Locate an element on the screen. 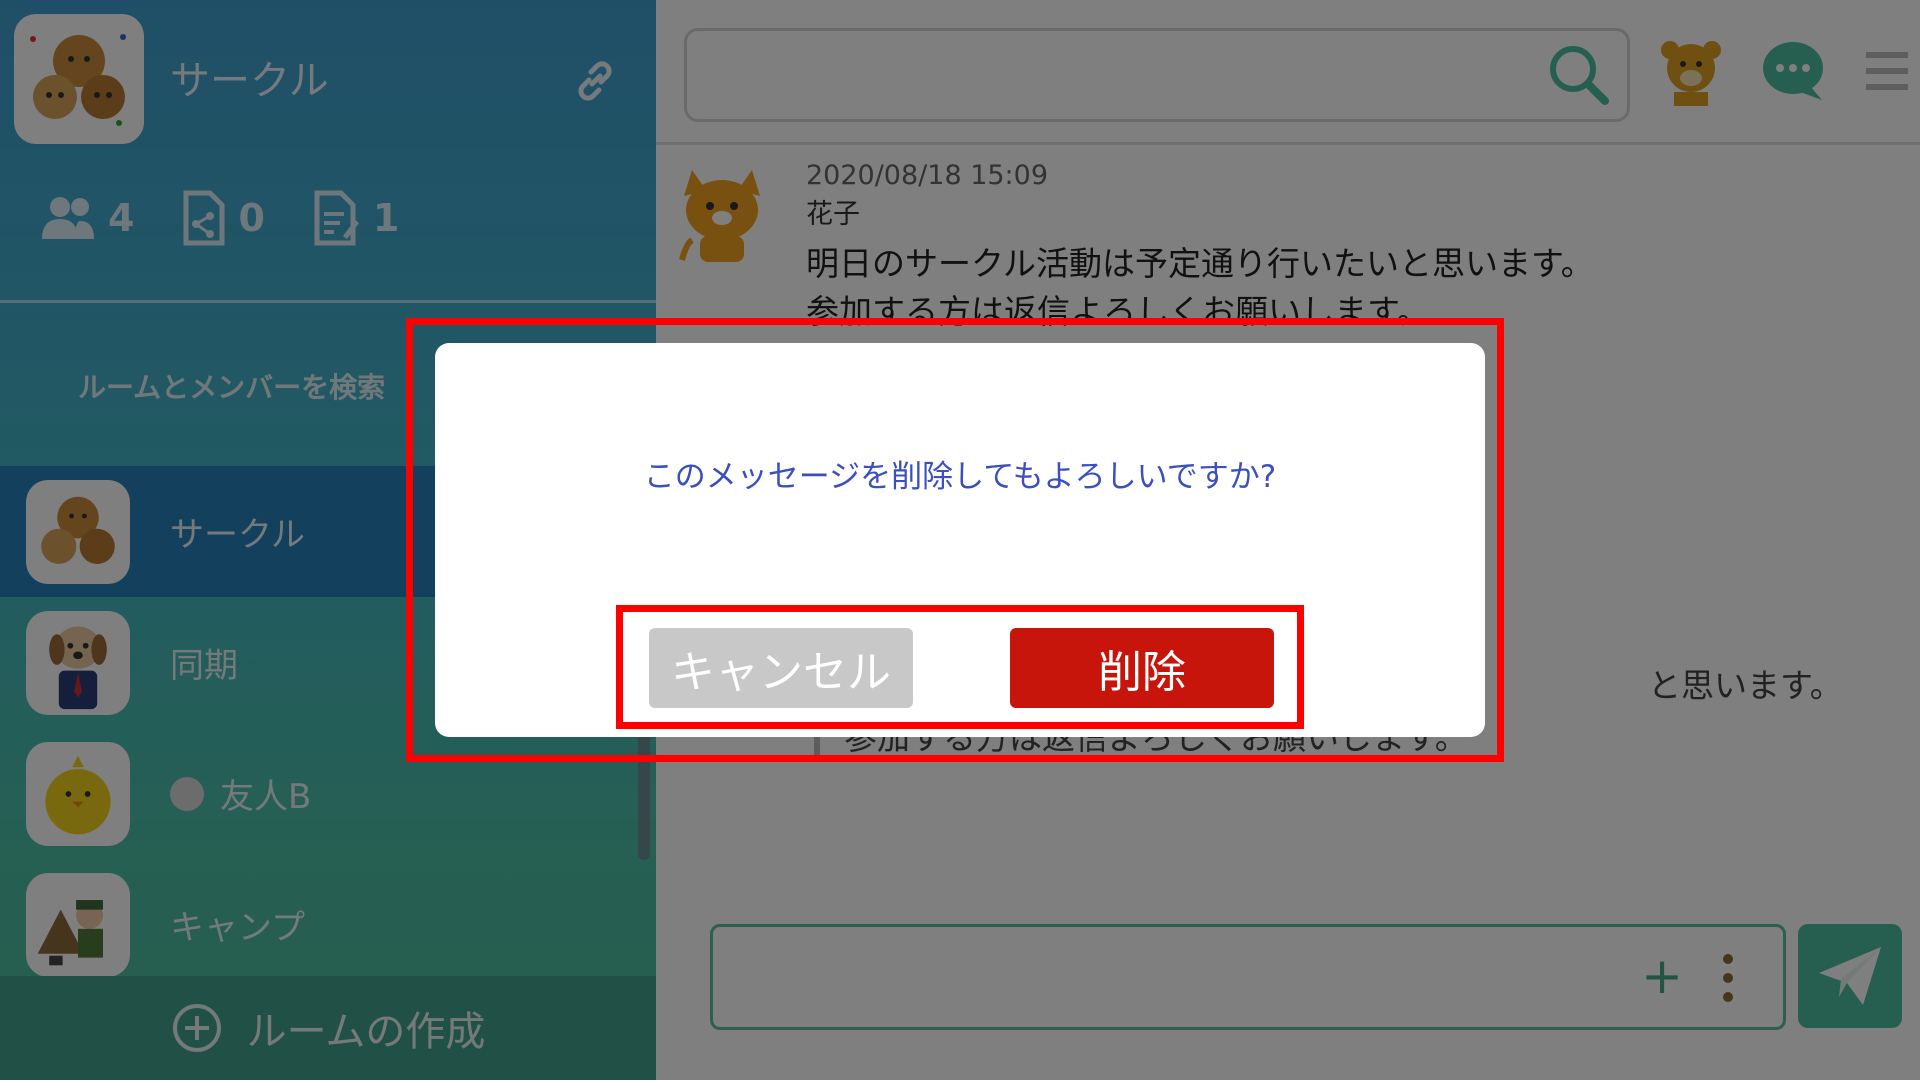 This screenshot has width=1920, height=1080. dialog-message: このメッセージを削除してもよろしいですか? is located at coordinates (960, 477).